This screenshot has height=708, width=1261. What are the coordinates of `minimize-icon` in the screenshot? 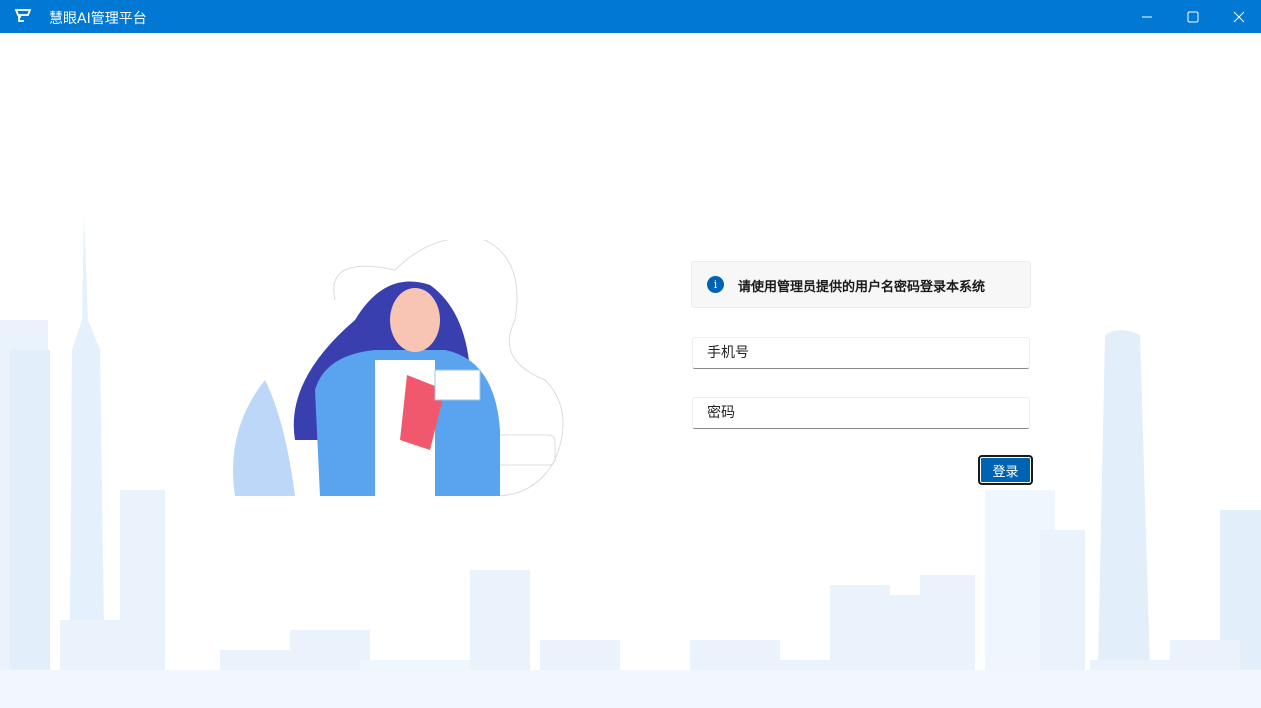 It's located at (1147, 16).